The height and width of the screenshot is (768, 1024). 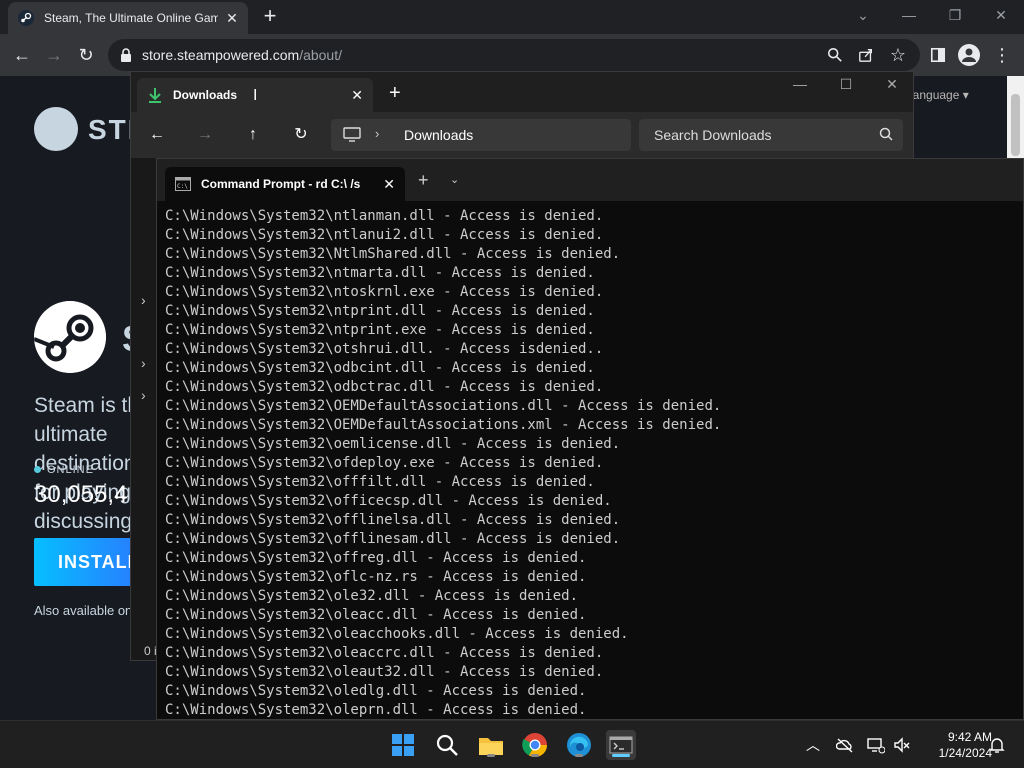 What do you see at coordinates (902, 745) in the screenshot?
I see `volume-muted-icon` at bounding box center [902, 745].